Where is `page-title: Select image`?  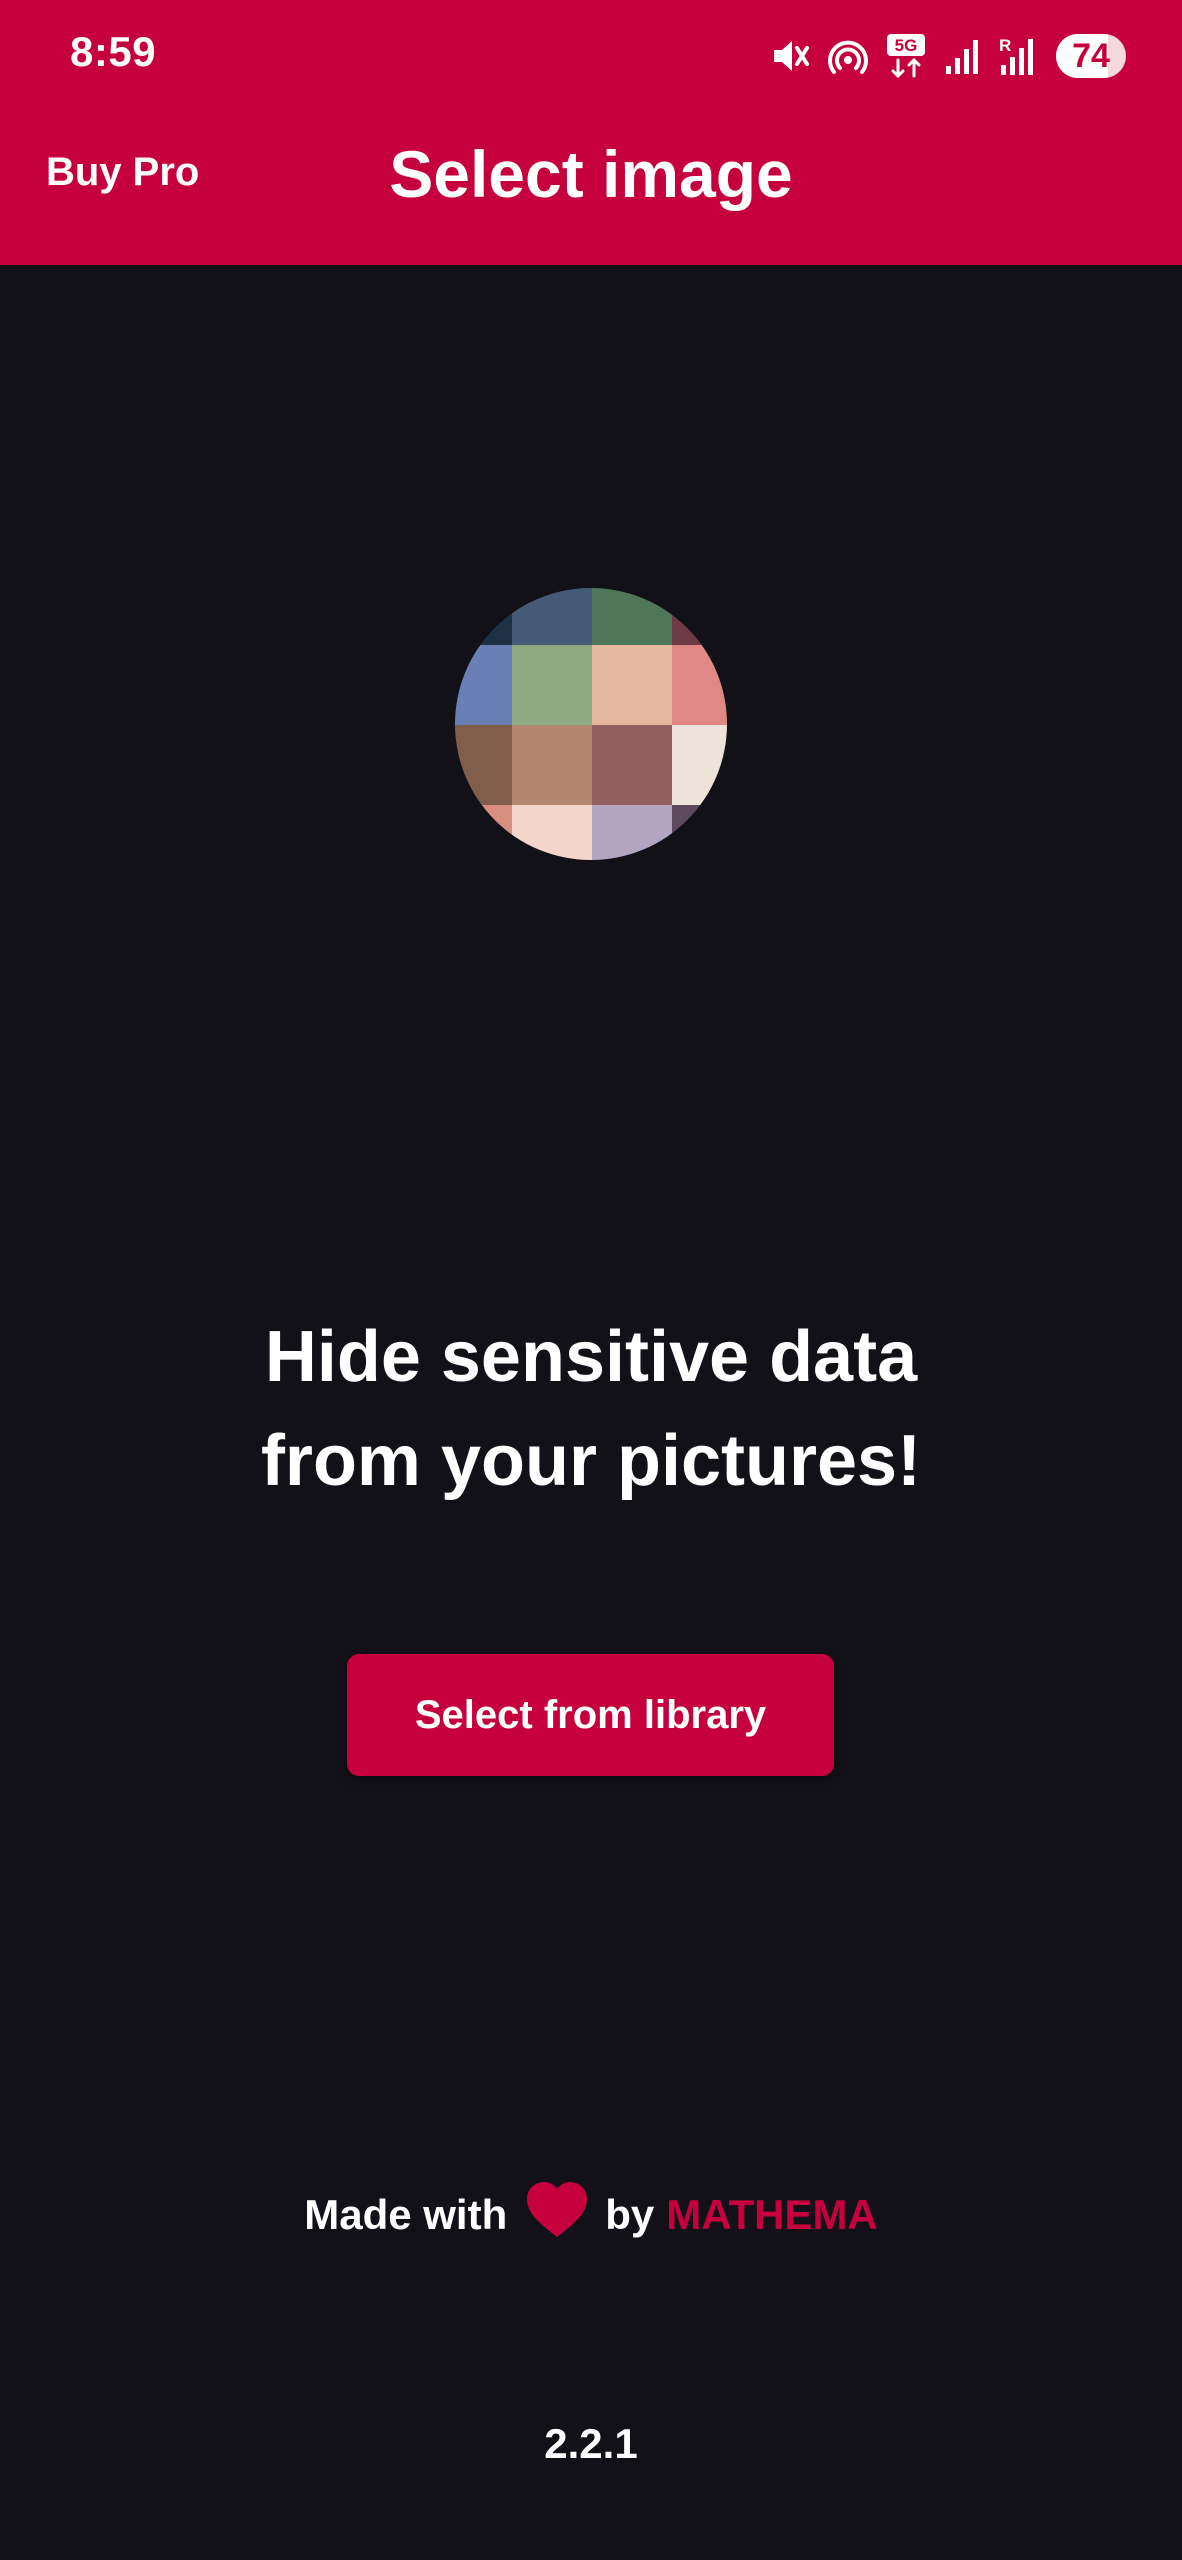
page-title: Select image is located at coordinates (591, 174).